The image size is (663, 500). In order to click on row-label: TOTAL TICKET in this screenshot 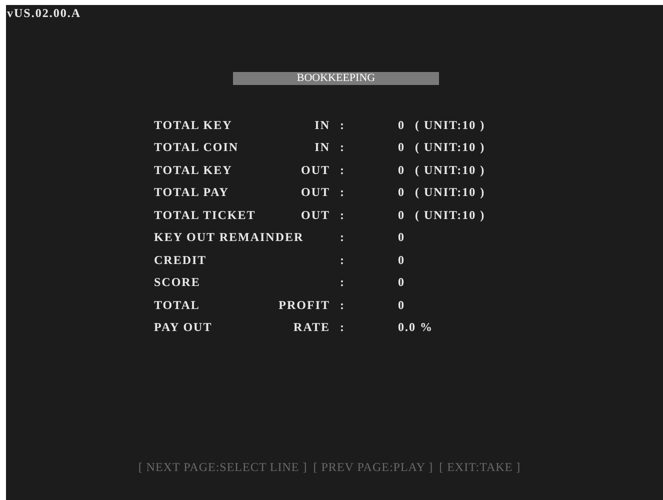, I will do `click(205, 215)`.